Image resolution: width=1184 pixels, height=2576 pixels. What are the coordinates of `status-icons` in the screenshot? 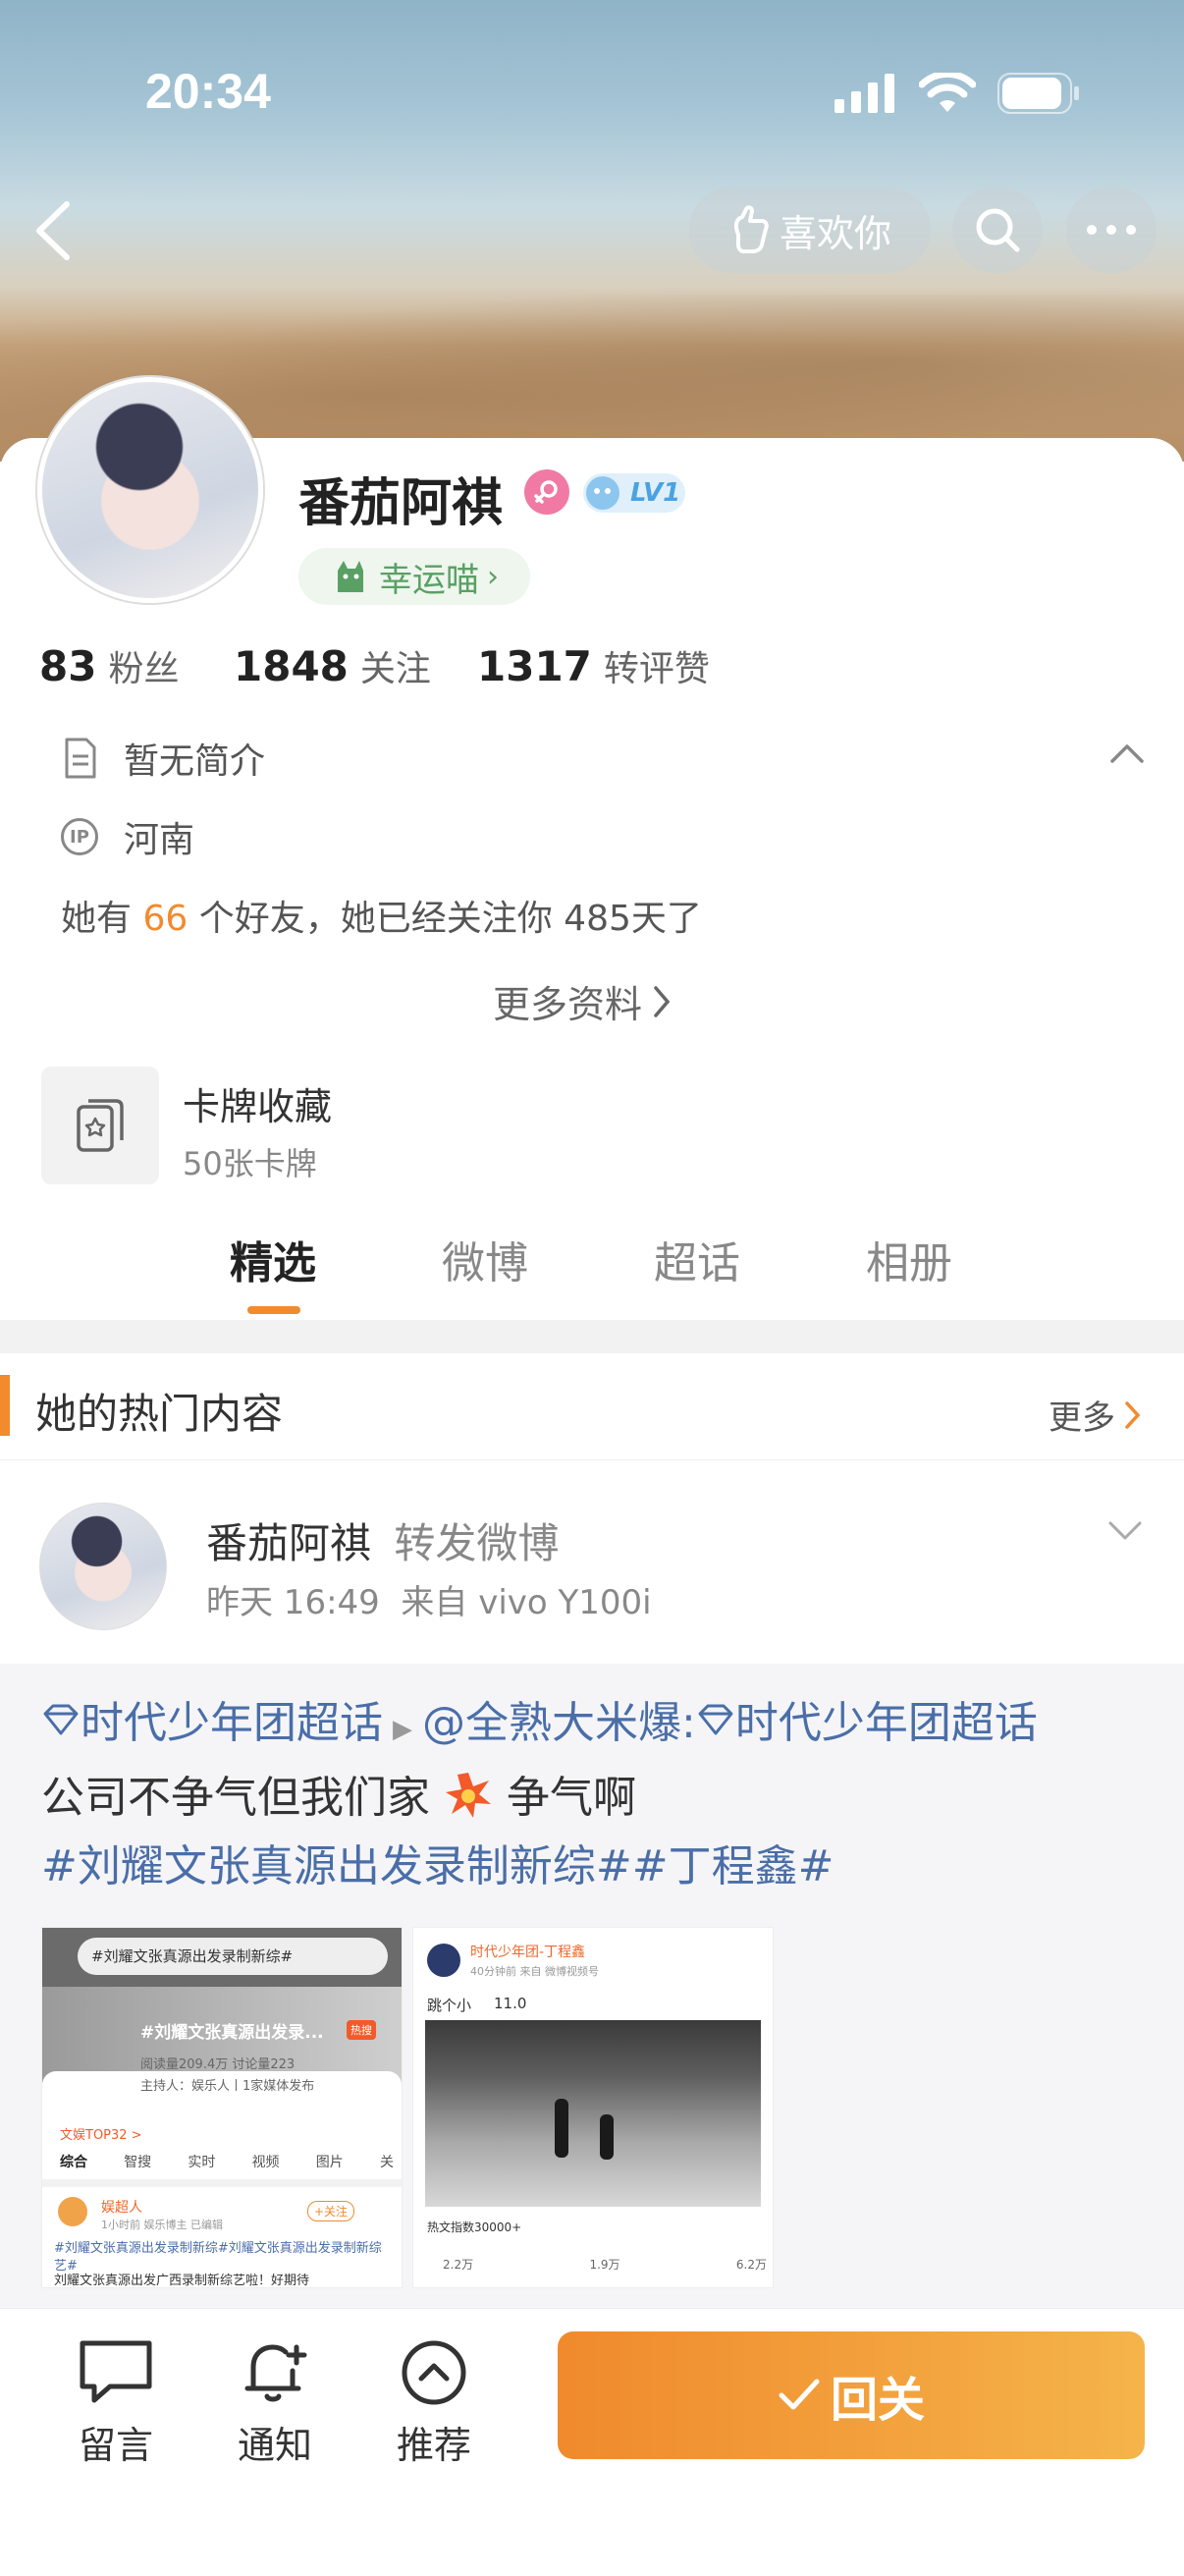 It's located at (957, 93).